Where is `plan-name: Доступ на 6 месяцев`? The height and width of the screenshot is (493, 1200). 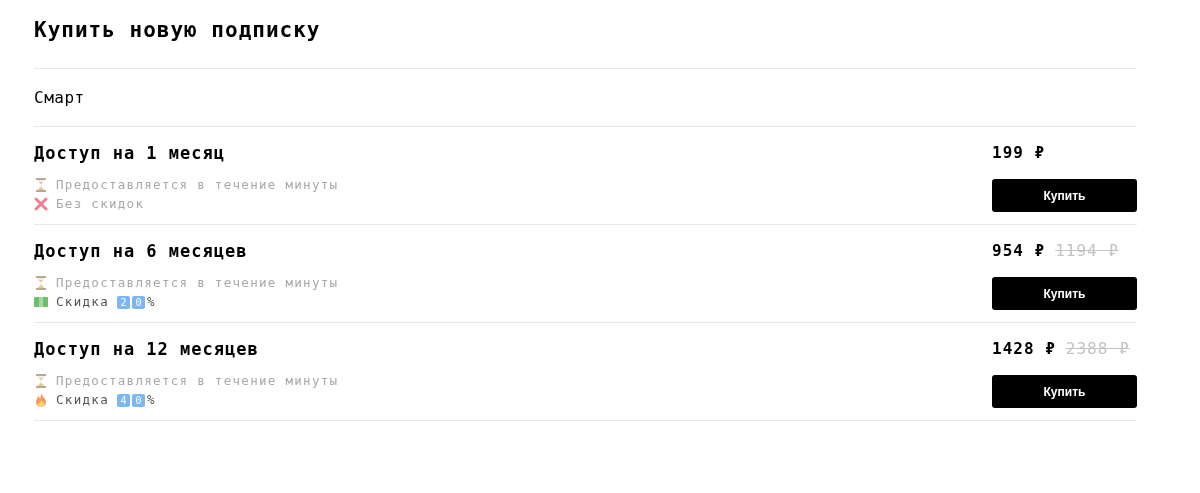 plan-name: Доступ на 6 месяцев is located at coordinates (141, 251).